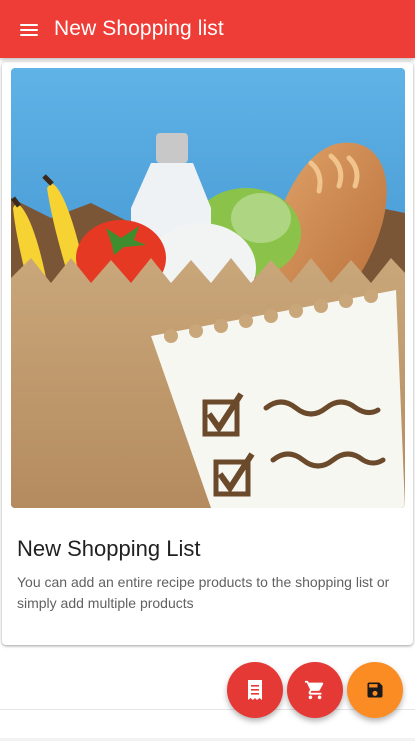 This screenshot has height=741, width=415. I want to click on menu-icon, so click(30, 29).